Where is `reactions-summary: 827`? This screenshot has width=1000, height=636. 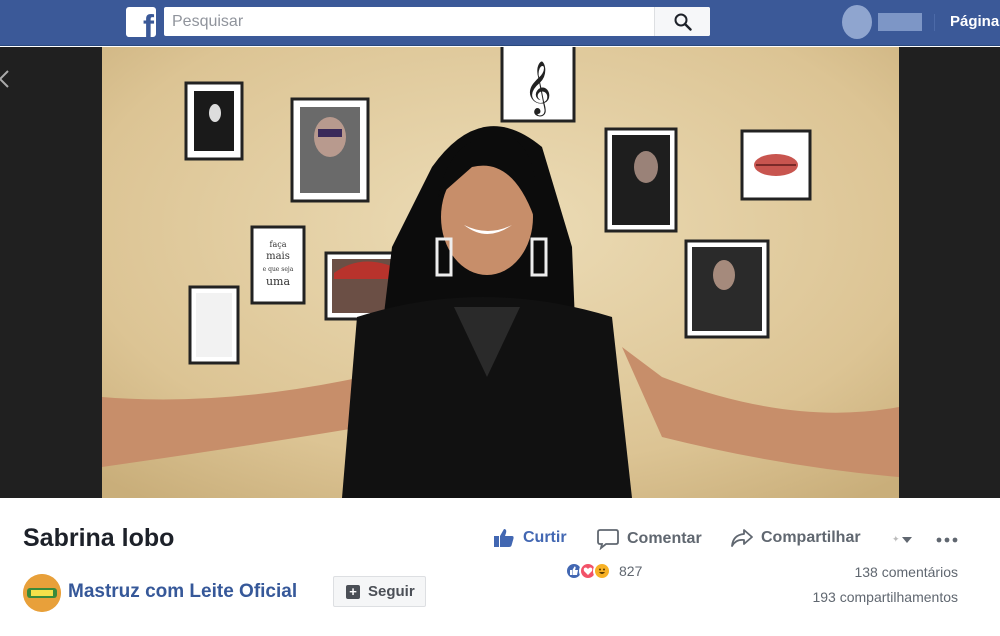
reactions-summary: 827 is located at coordinates (603, 571).